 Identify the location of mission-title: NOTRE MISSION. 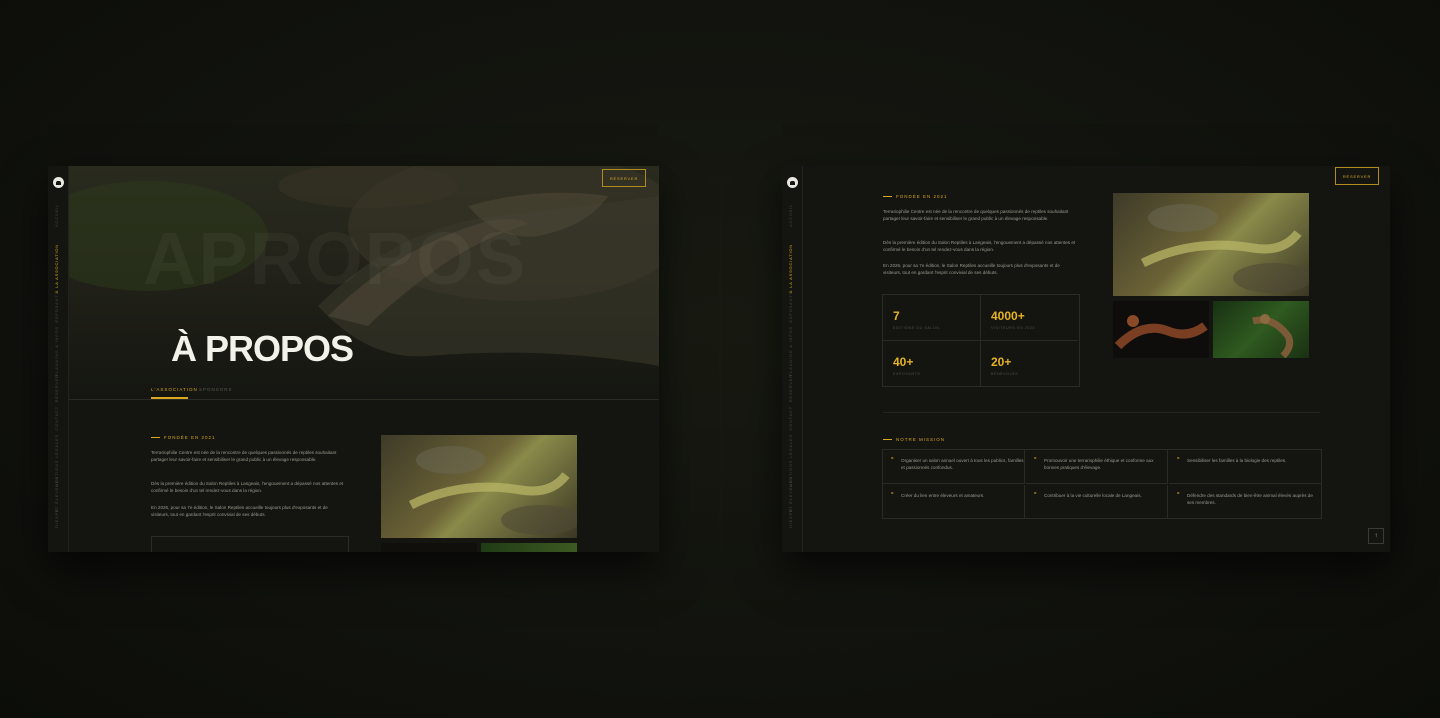
(914, 439).